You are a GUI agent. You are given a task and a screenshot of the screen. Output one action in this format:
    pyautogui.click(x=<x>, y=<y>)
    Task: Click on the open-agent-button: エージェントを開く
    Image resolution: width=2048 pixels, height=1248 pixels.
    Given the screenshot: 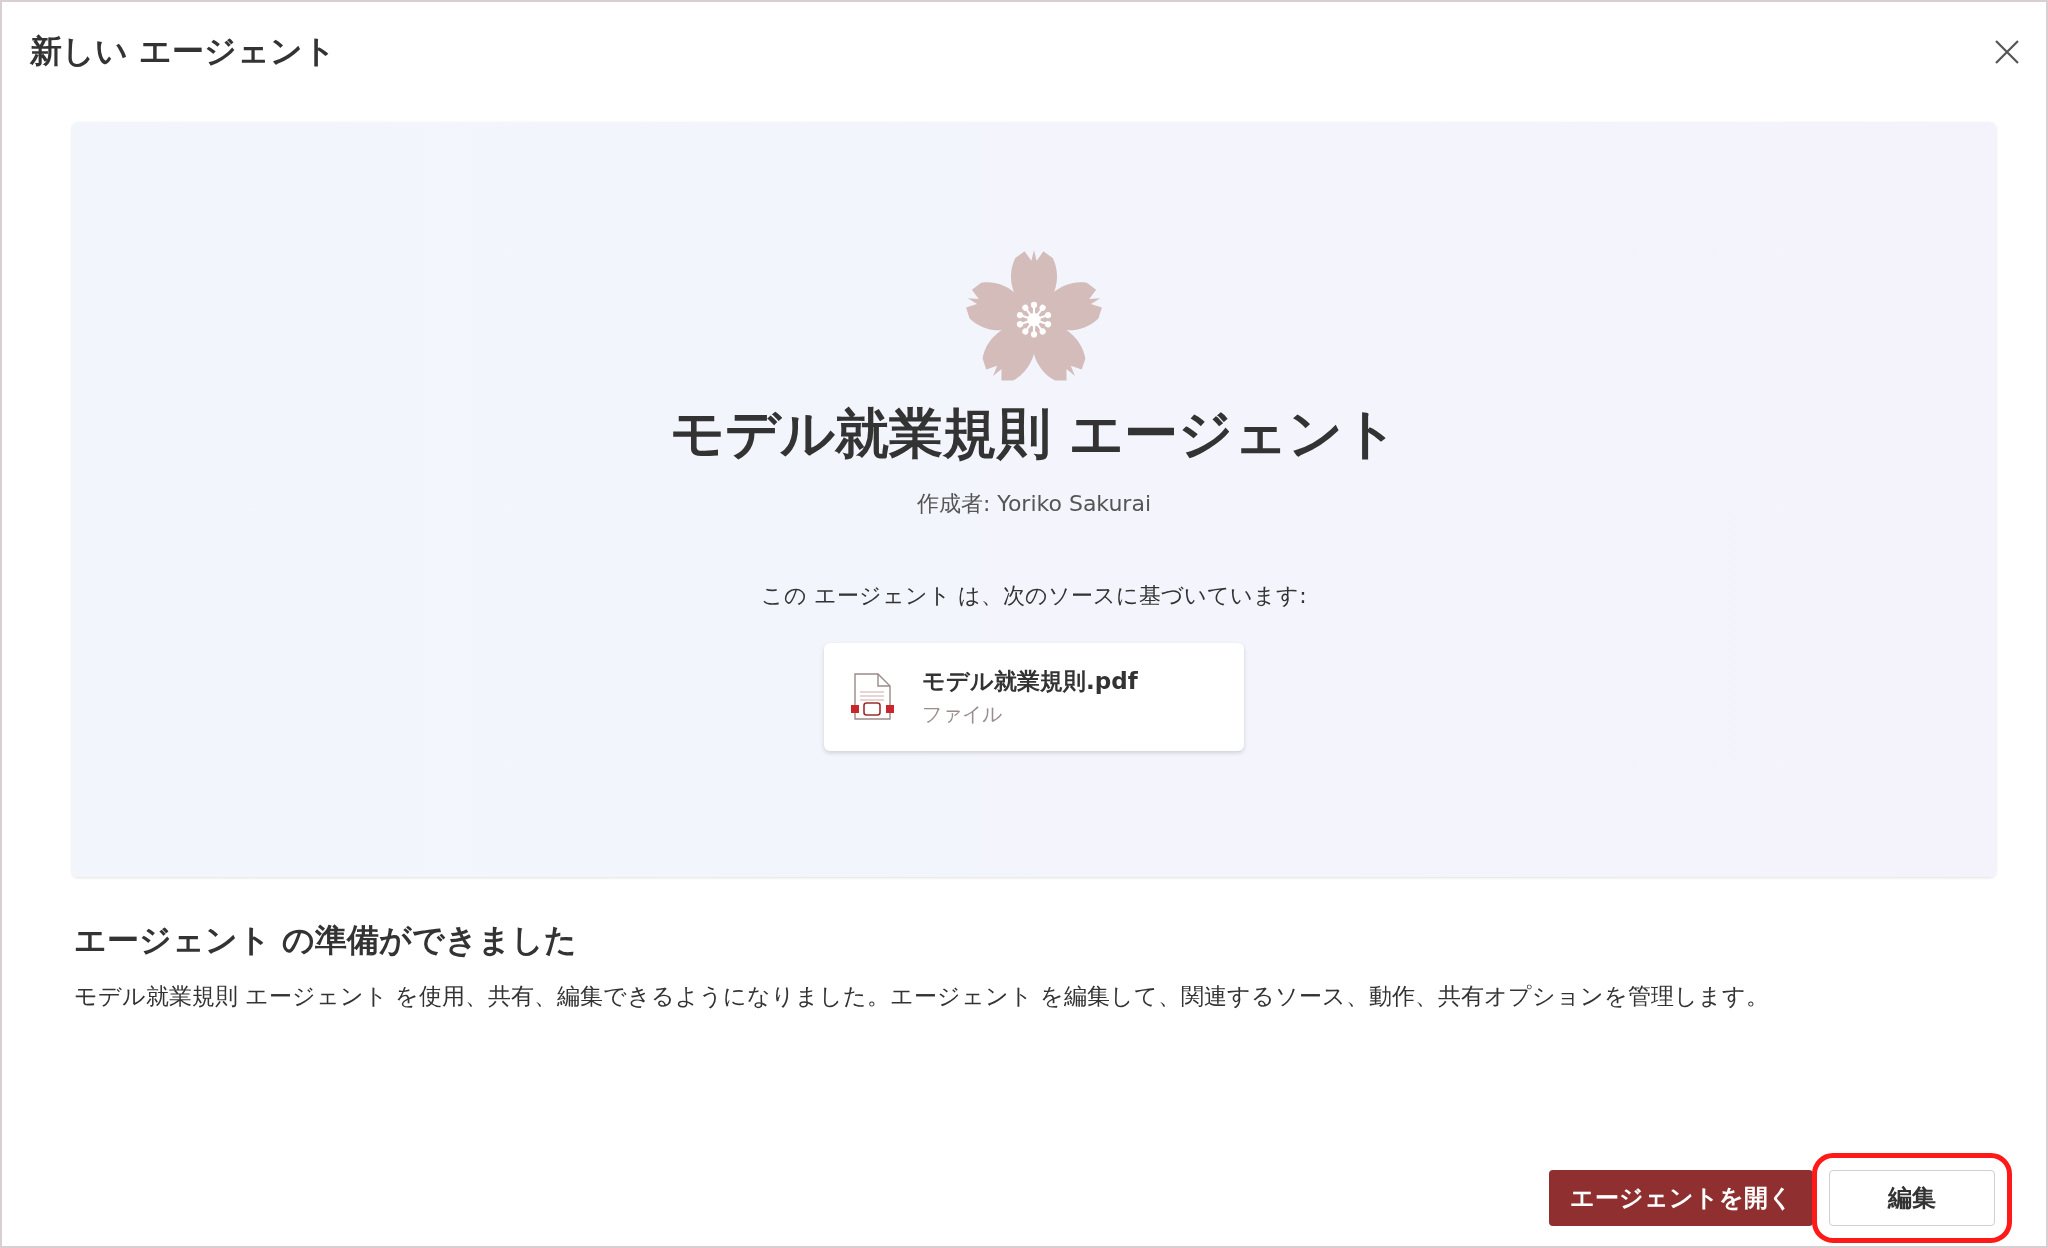 What is the action you would take?
    pyautogui.click(x=1681, y=1198)
    